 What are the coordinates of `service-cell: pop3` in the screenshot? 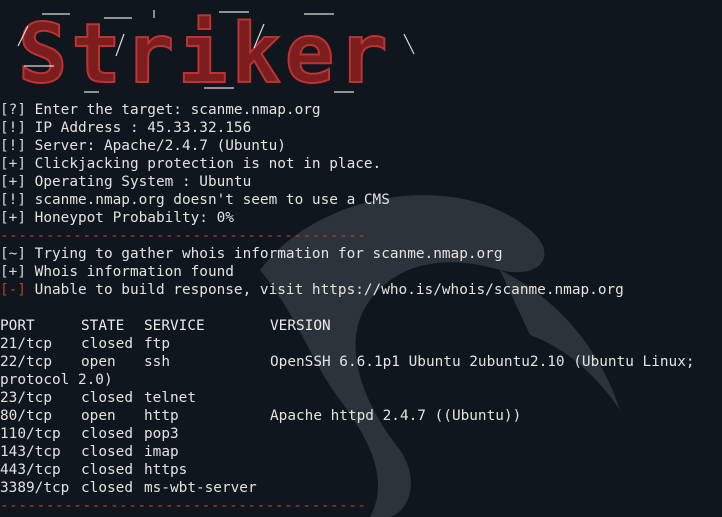 It's located at (161, 434).